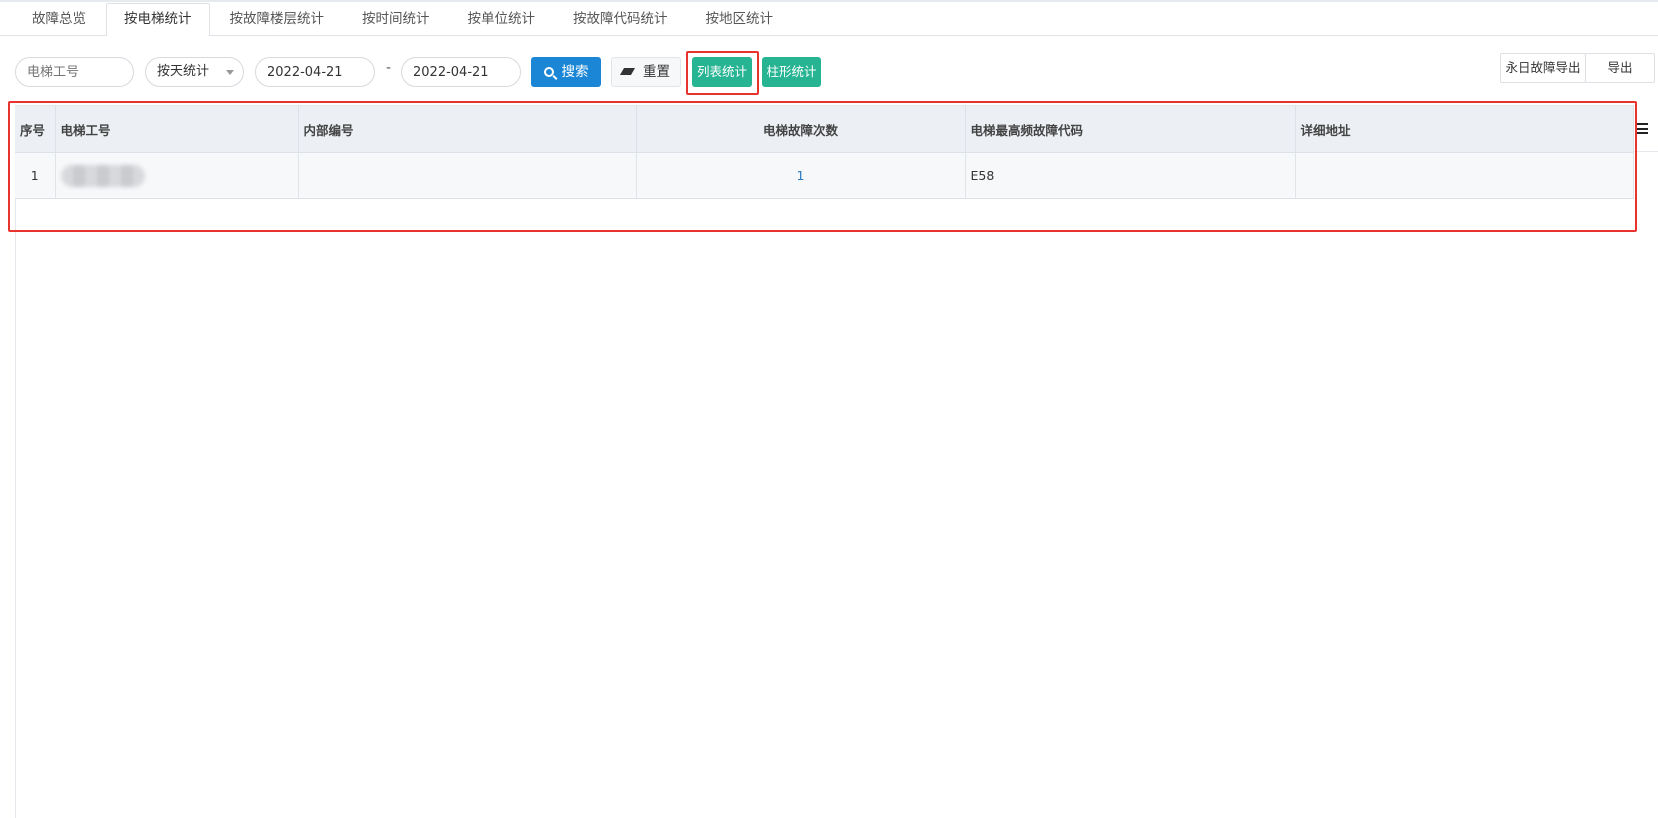 The image size is (1658, 818). I want to click on column-header-index: 序号, so click(35, 129).